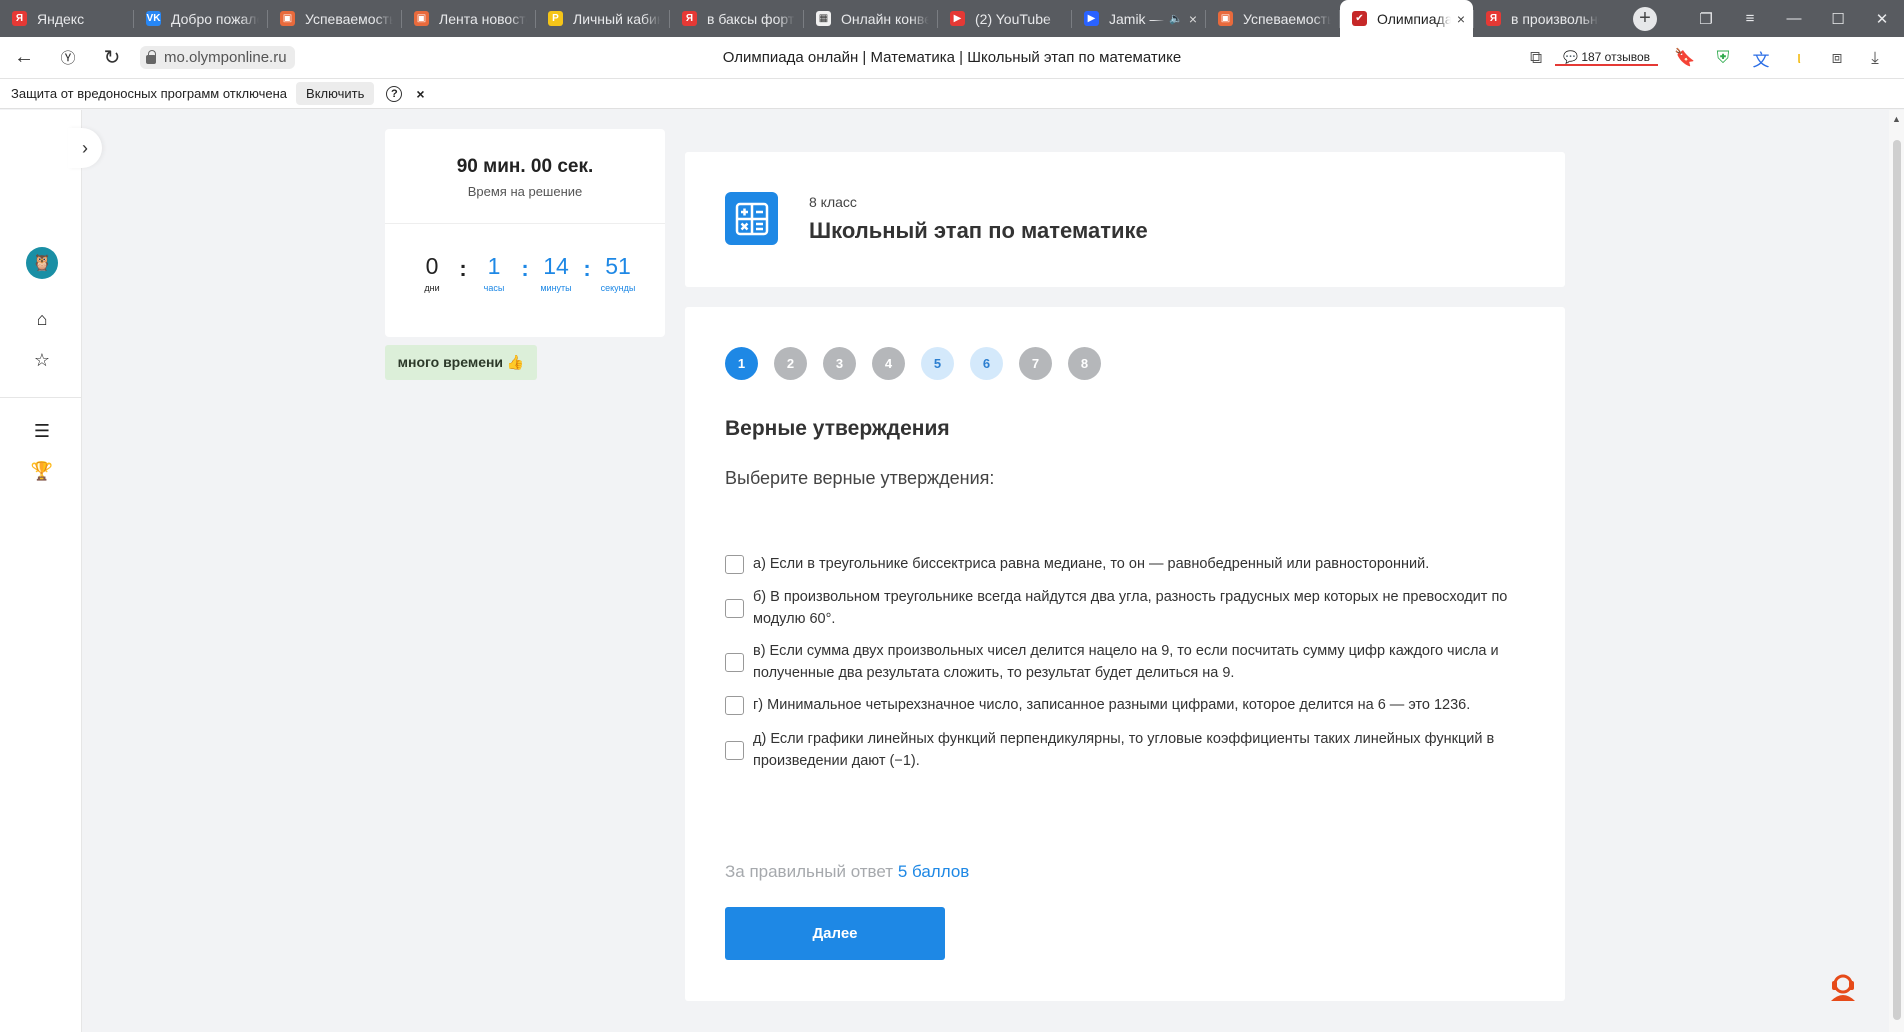 The image size is (1904, 1032). Describe the element at coordinates (1004, 18) in the screenshot. I see `browser-tab: ▶ (2) YouTube` at that location.